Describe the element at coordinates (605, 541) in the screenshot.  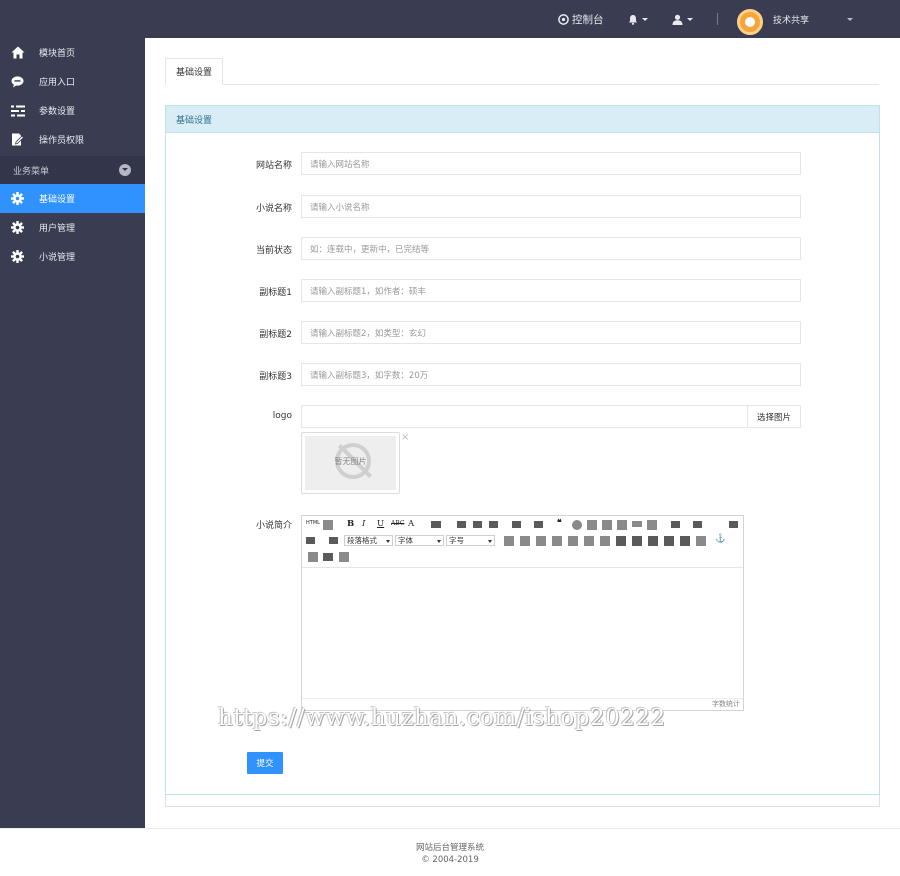
I see `split-cells-icon` at that location.